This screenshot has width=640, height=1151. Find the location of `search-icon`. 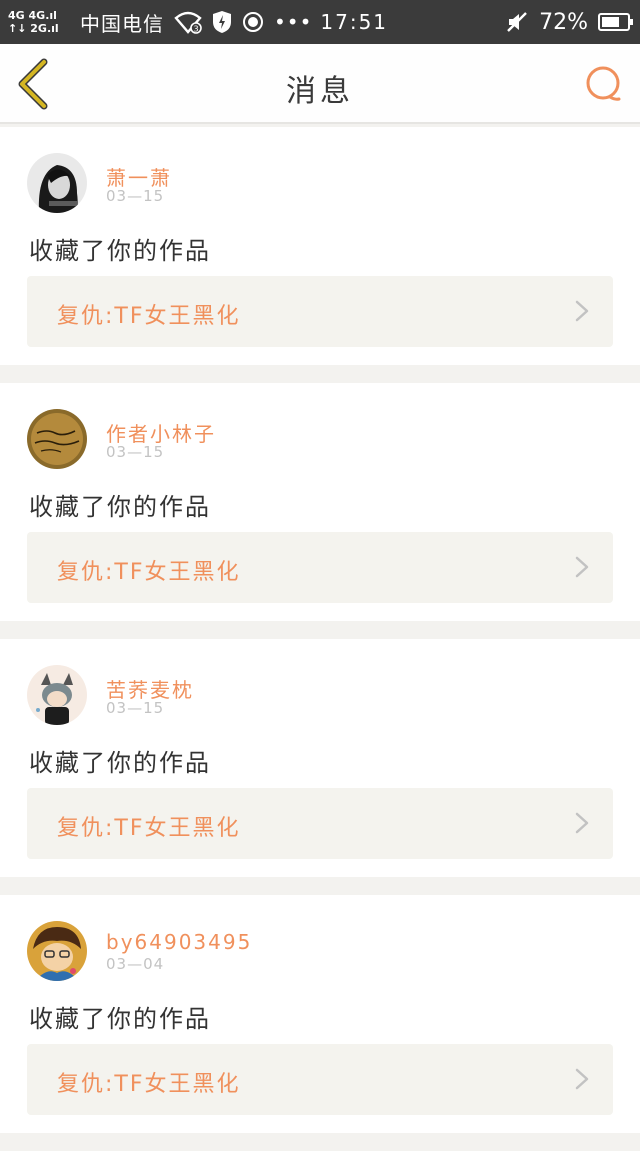

search-icon is located at coordinates (603, 83).